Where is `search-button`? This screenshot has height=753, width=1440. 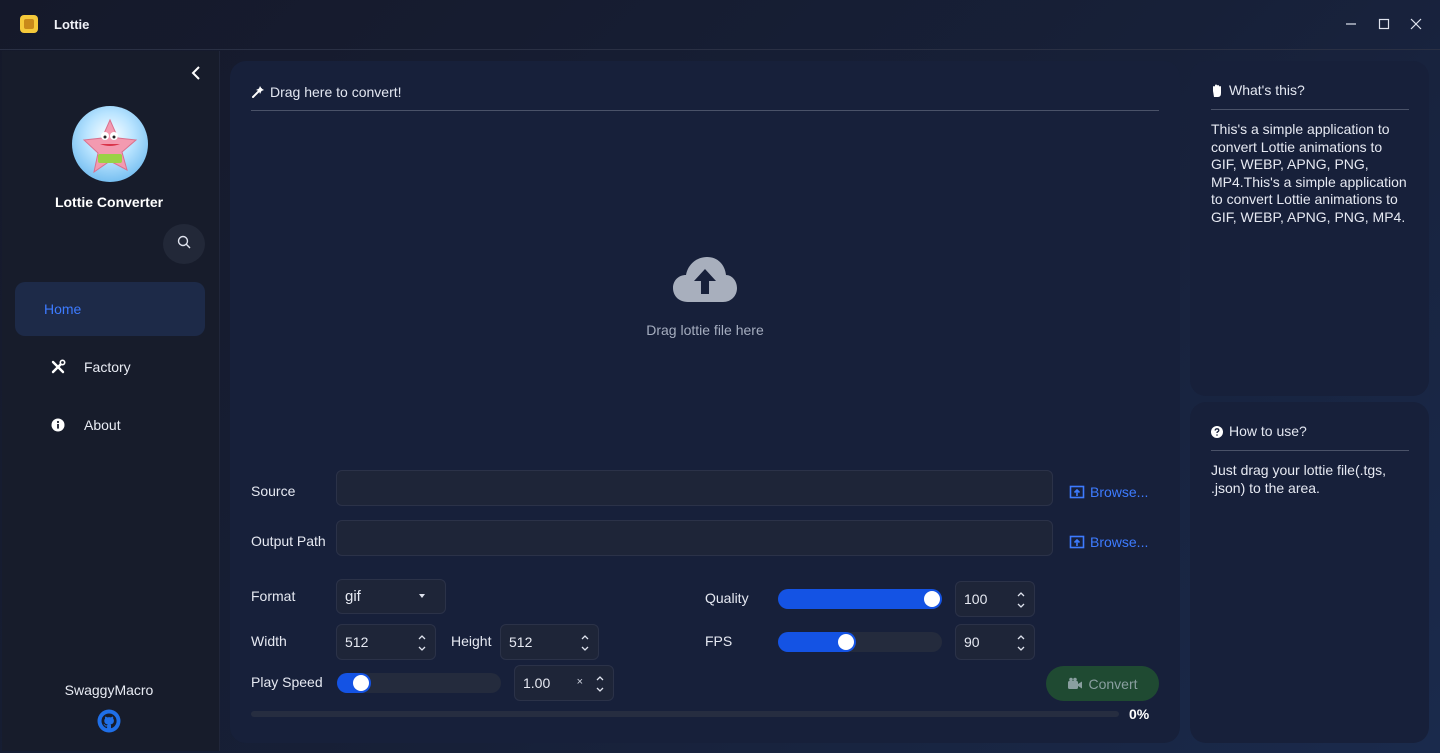
search-button is located at coordinates (184, 244).